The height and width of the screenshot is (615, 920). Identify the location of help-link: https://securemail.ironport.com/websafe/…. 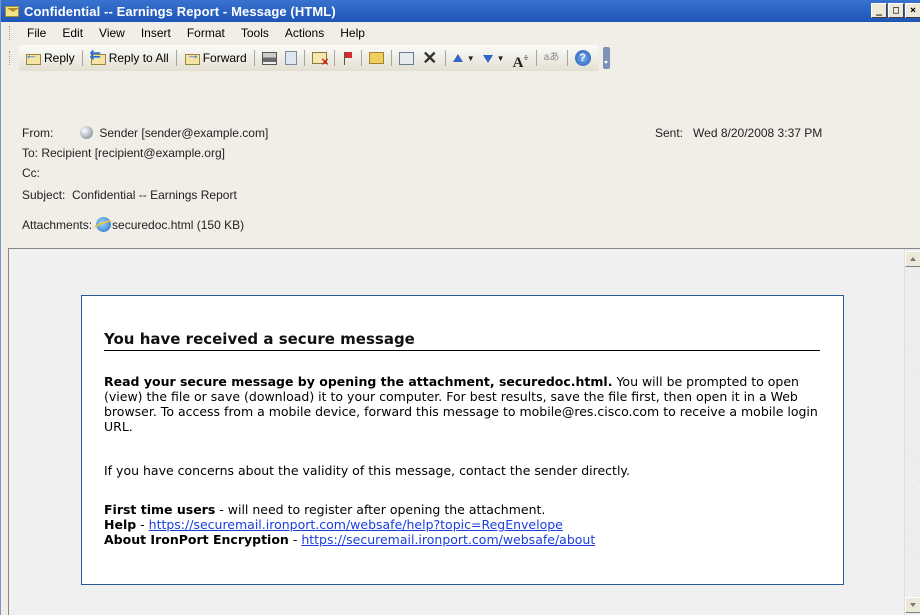
(356, 524).